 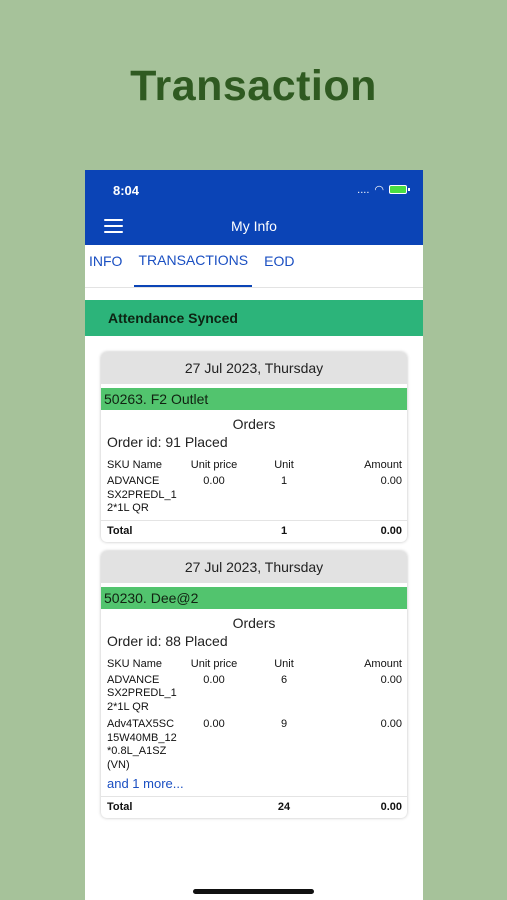 I want to click on tab-info: INFO, so click(x=105, y=265).